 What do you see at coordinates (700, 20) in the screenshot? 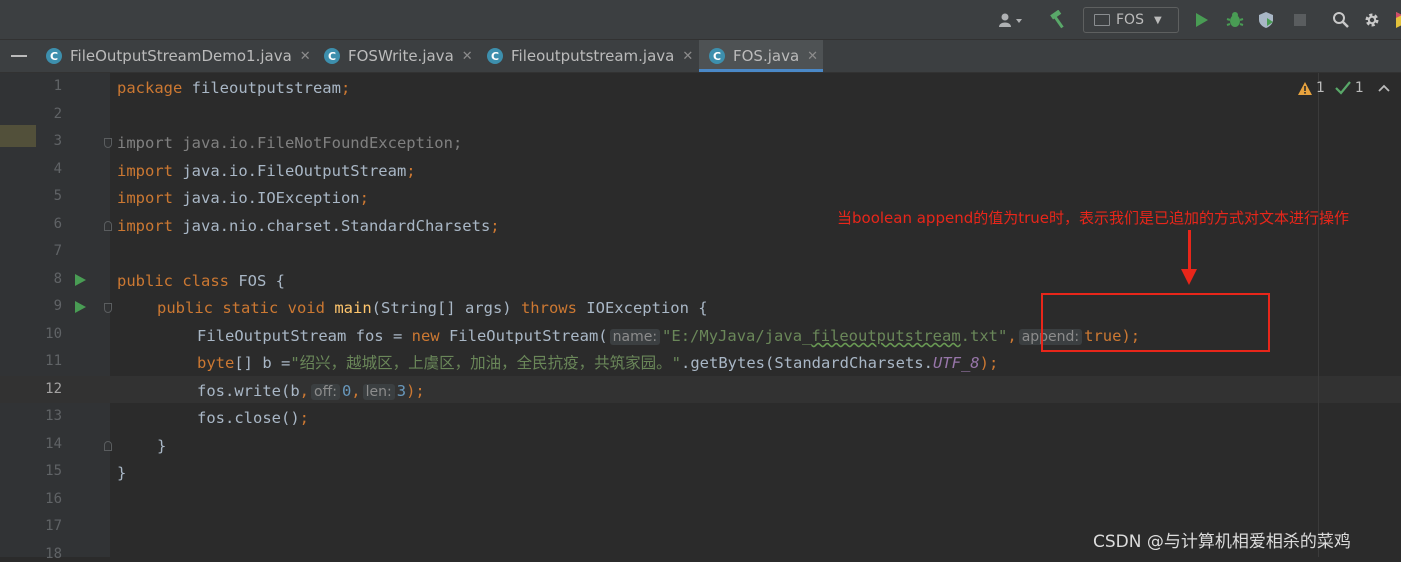
I see `main-toolbar: FOS ▼` at bounding box center [700, 20].